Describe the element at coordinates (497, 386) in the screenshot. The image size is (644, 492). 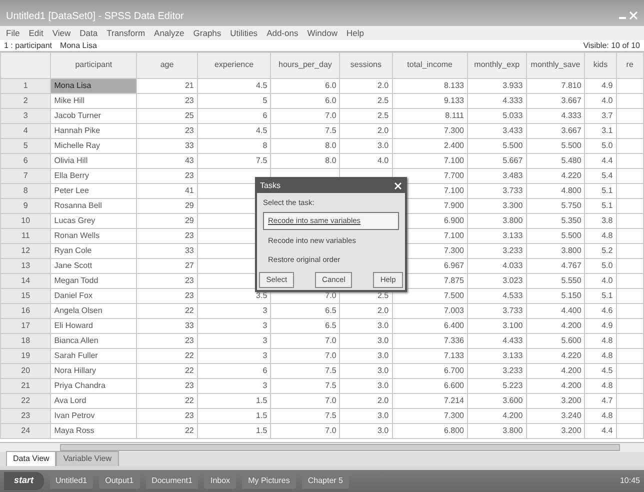
I see `table-cell: 5.223` at that location.